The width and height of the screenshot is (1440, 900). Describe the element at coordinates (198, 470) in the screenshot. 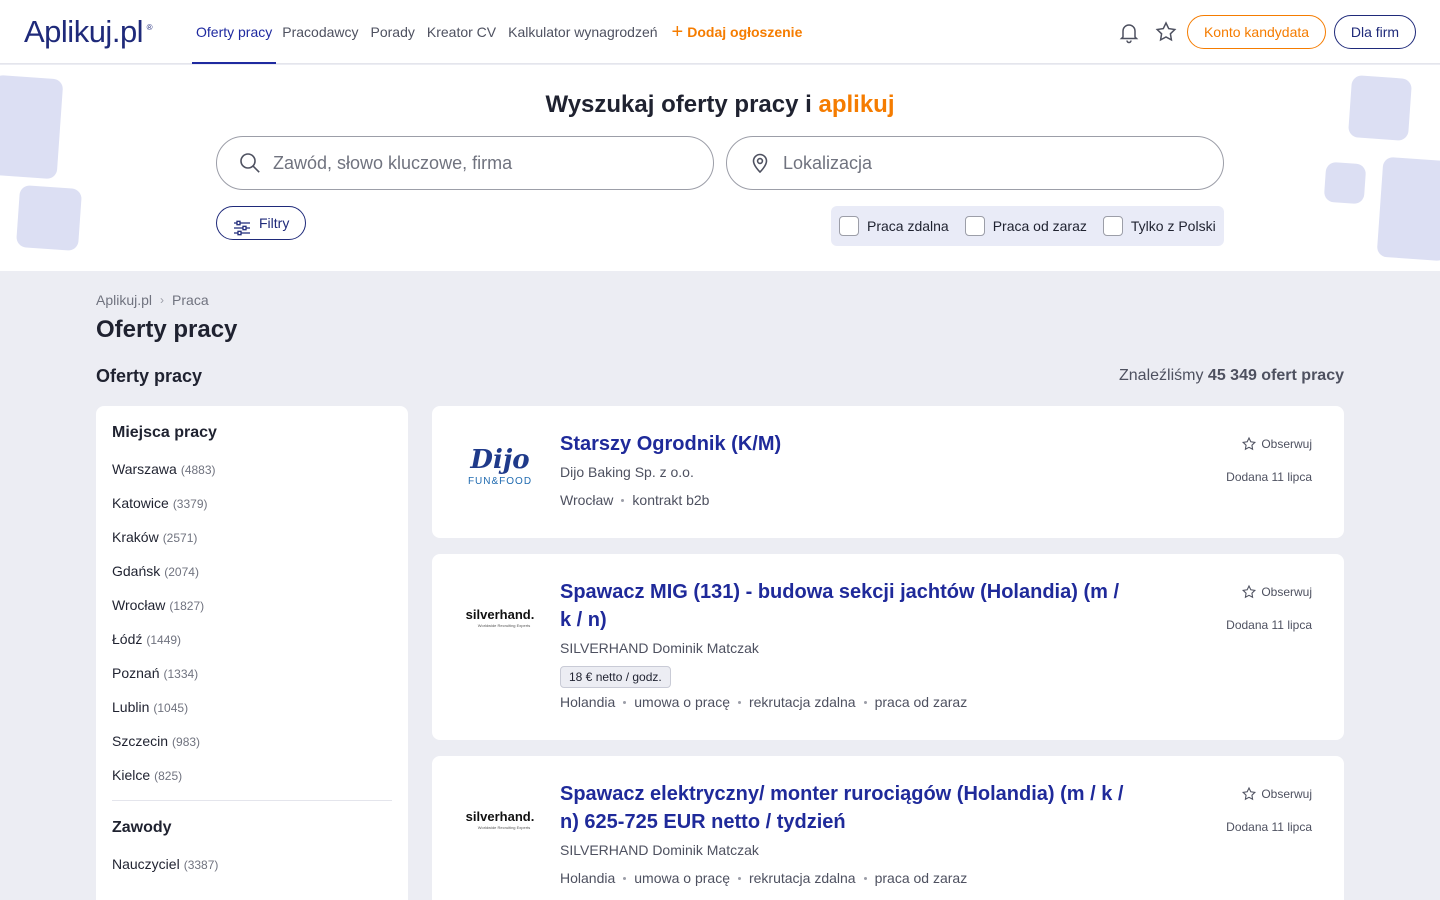

I see `location-count: (4883)` at that location.